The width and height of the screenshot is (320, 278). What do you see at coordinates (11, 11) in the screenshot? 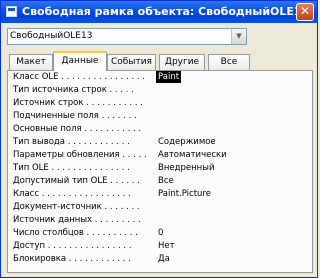
I see `window-icon` at bounding box center [11, 11].